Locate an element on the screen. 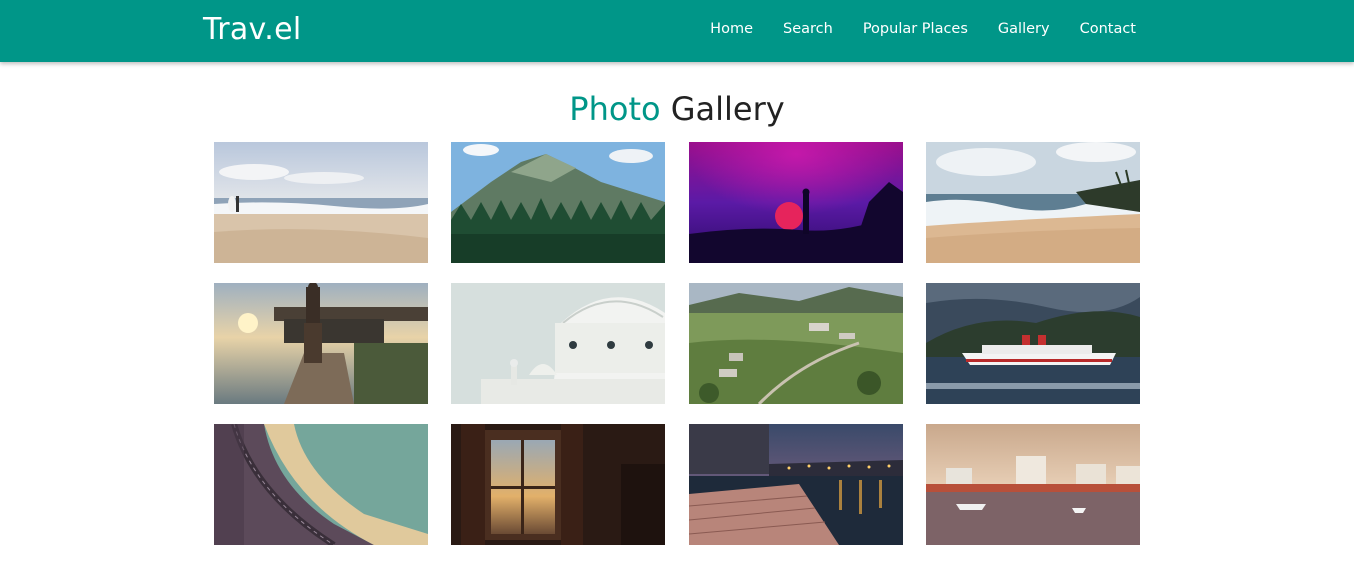 Image resolution: width=1354 pixels, height=578 pixels. page-title: Photo Gallery is located at coordinates (677, 109).